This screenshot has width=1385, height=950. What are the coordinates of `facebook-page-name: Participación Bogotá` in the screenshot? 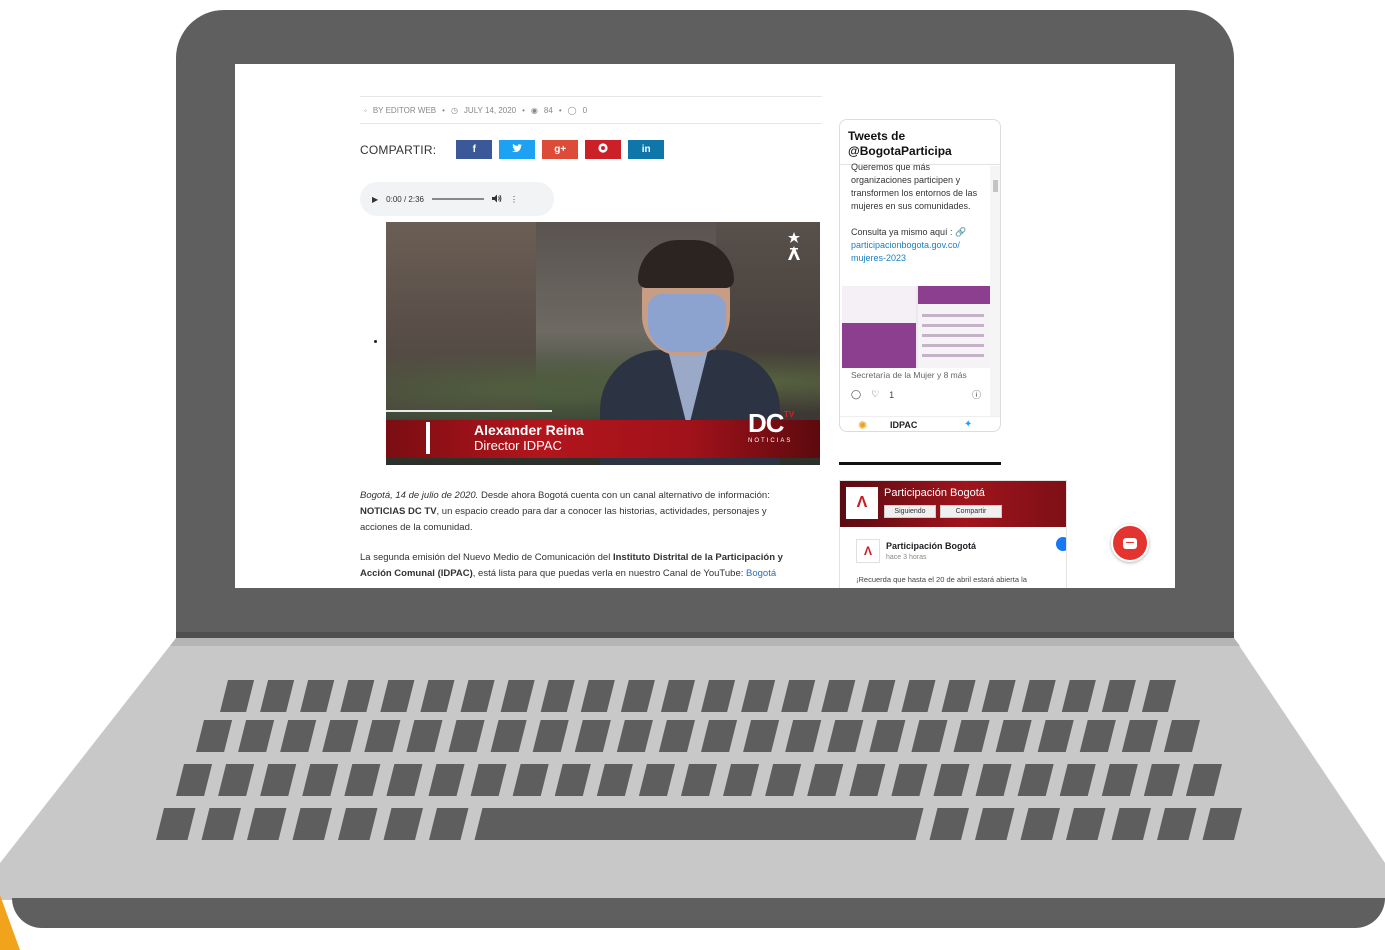 It's located at (934, 493).